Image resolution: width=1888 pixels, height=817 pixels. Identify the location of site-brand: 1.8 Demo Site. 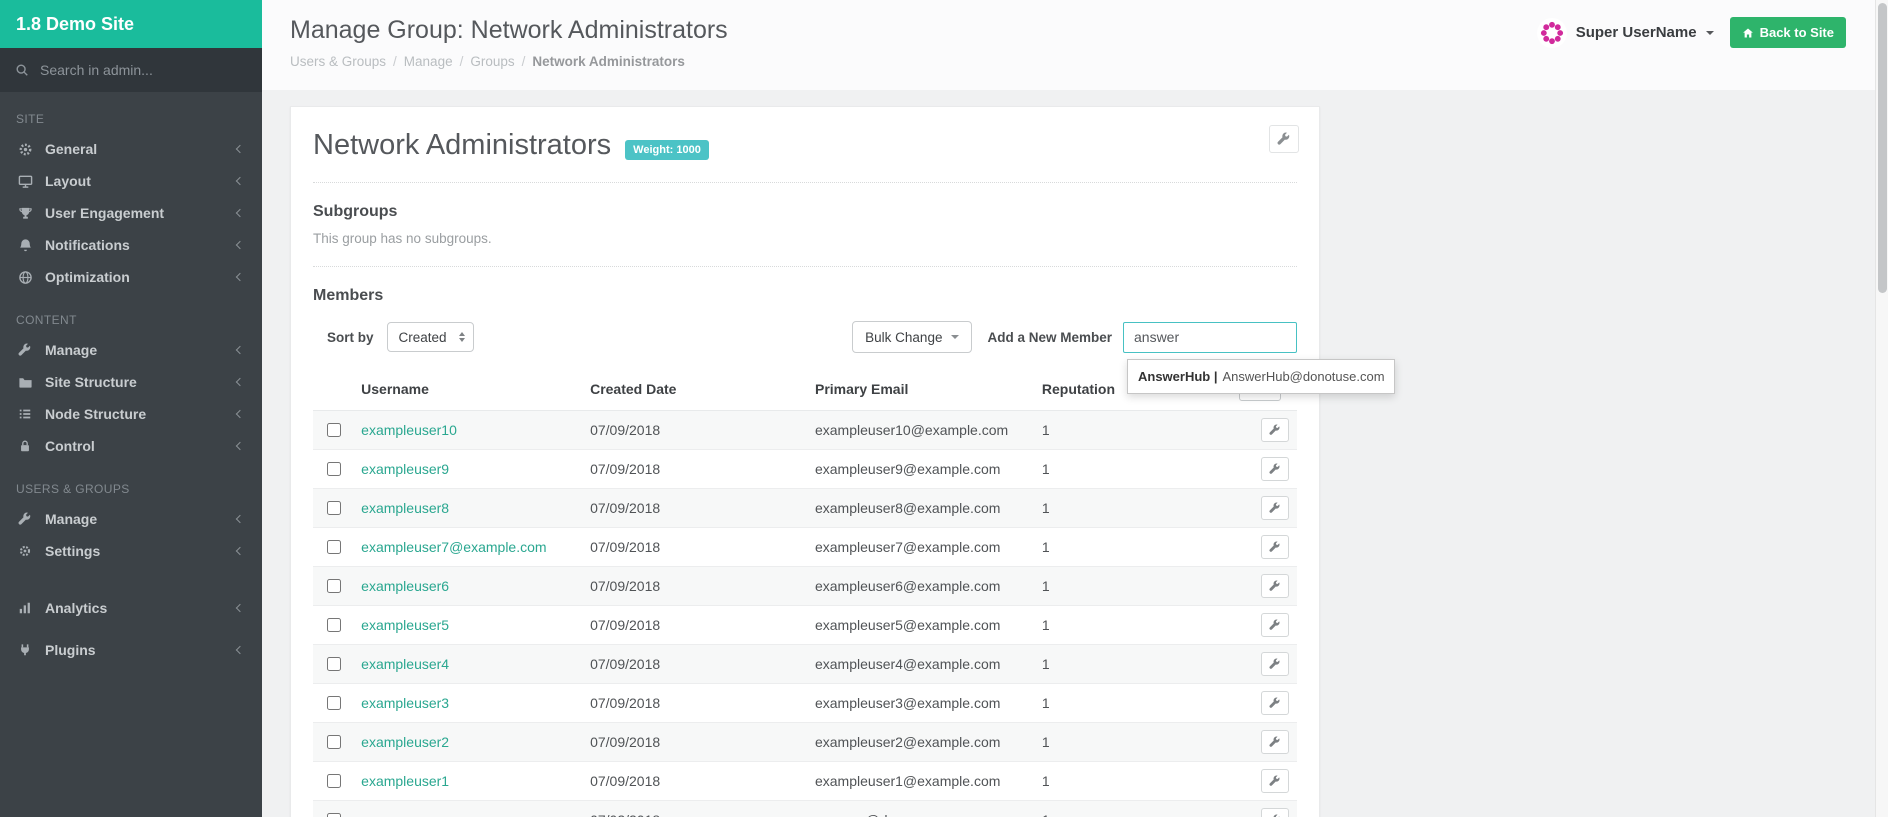
(131, 24).